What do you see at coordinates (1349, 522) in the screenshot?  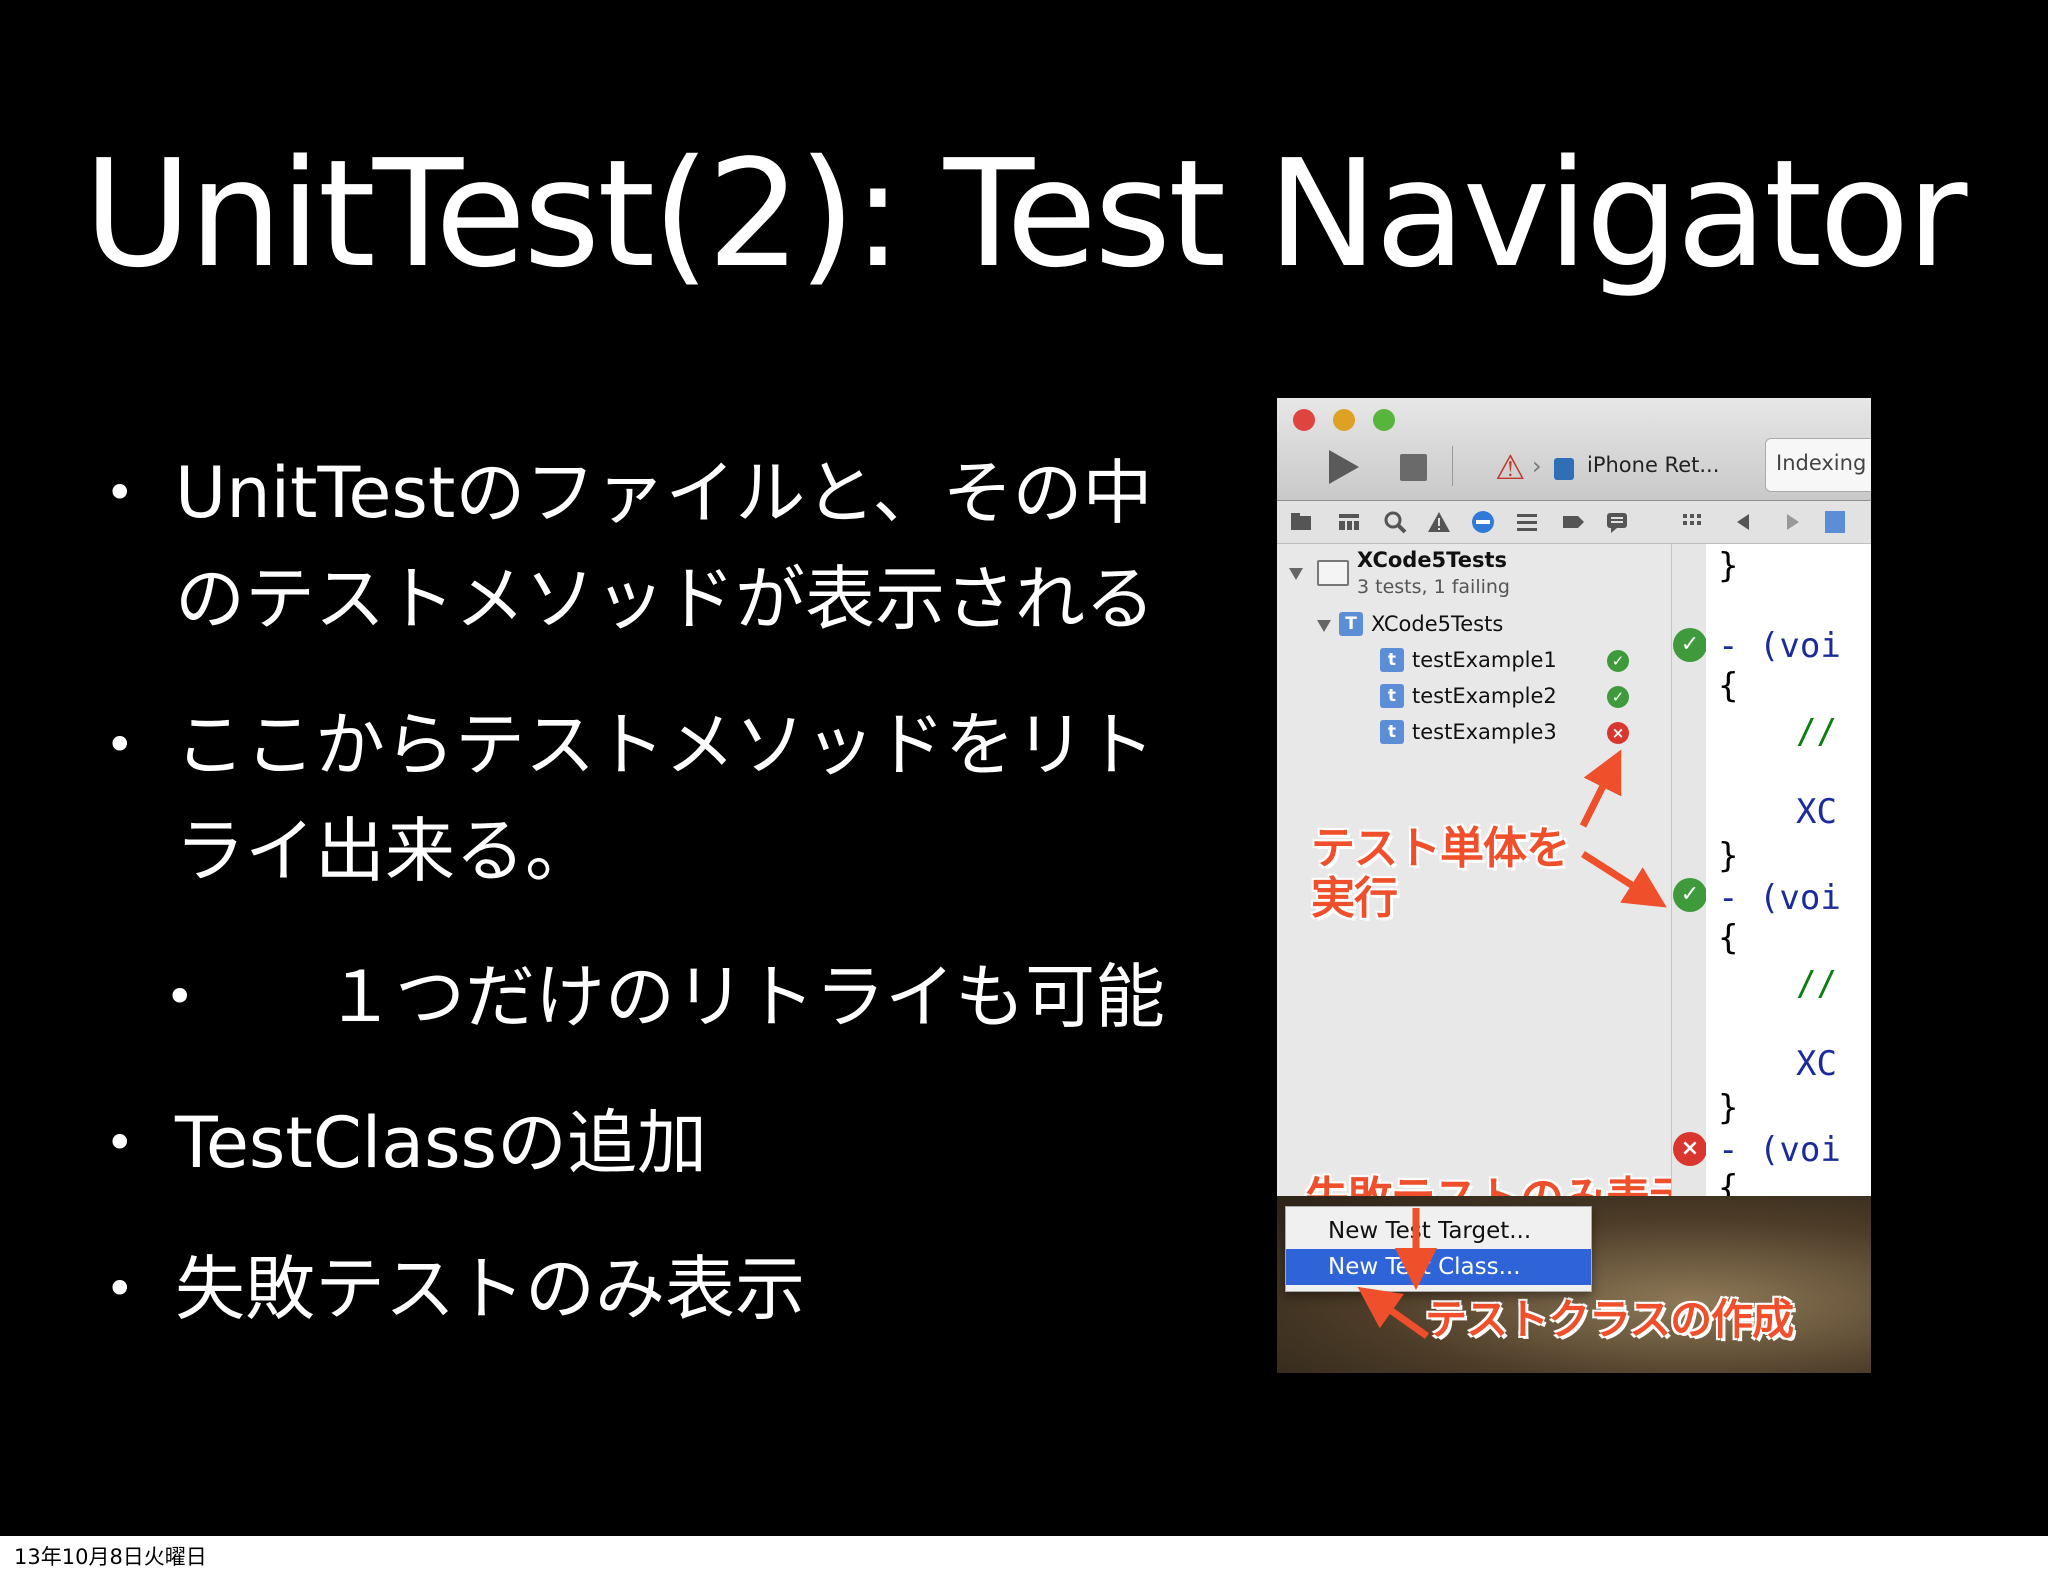 I see `symbol-icon` at bounding box center [1349, 522].